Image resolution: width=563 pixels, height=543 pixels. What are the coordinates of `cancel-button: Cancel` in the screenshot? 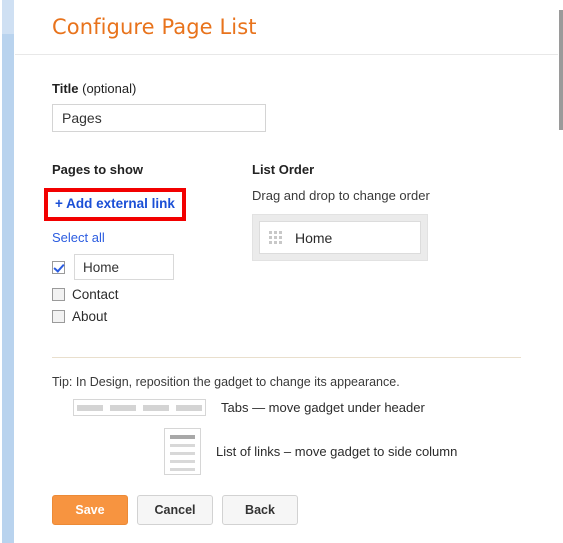 It's located at (175, 510).